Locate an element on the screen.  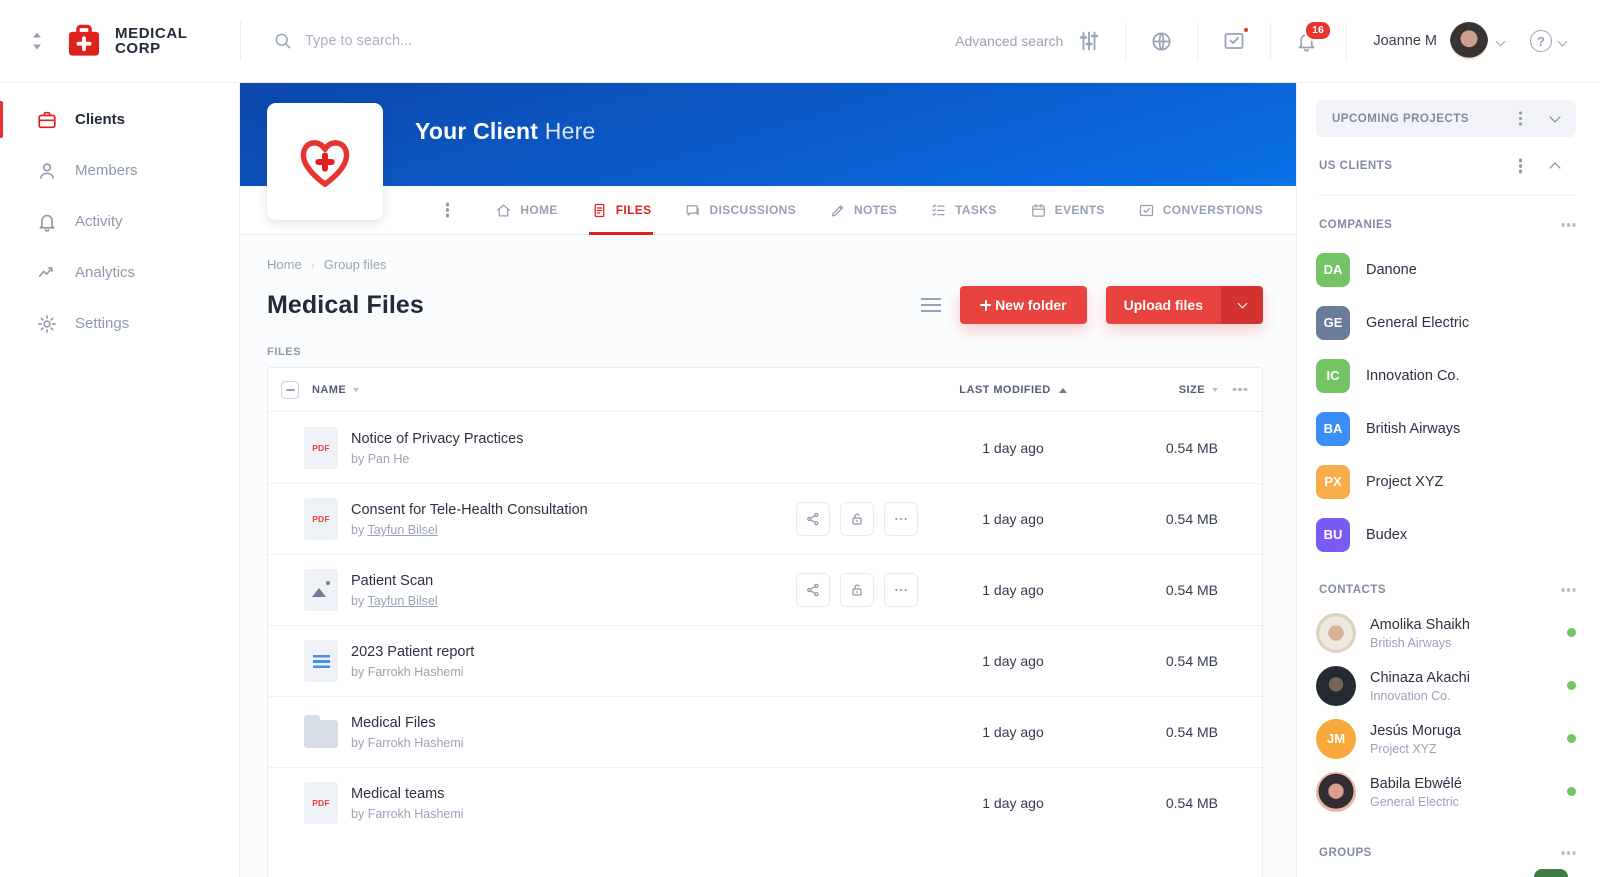
file-name: Medical Files is located at coordinates (407, 723).